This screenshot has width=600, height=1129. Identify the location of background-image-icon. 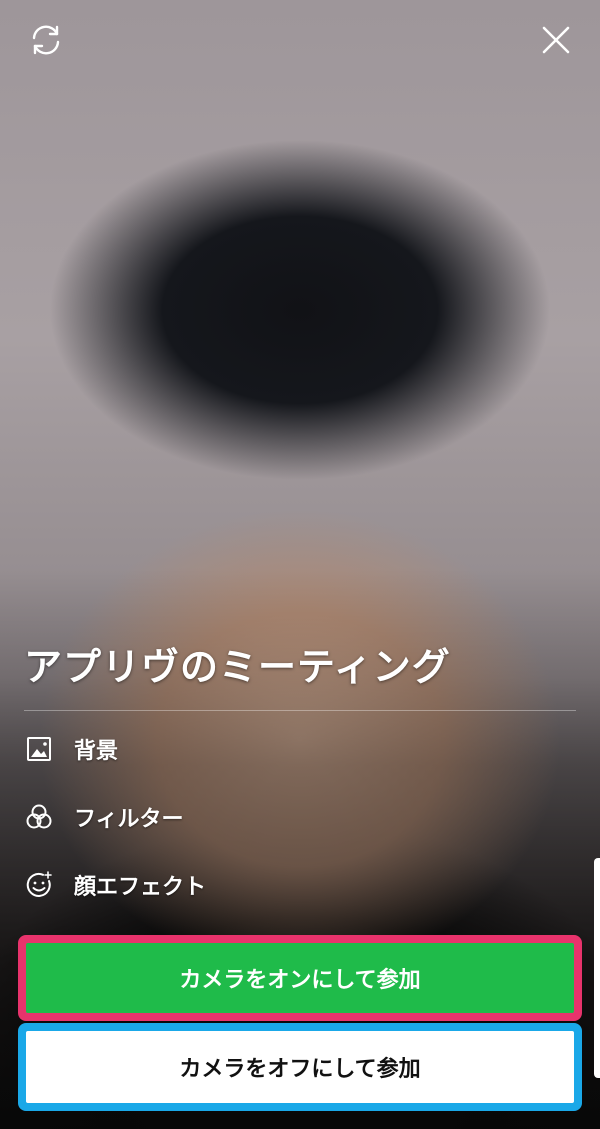
(39, 749).